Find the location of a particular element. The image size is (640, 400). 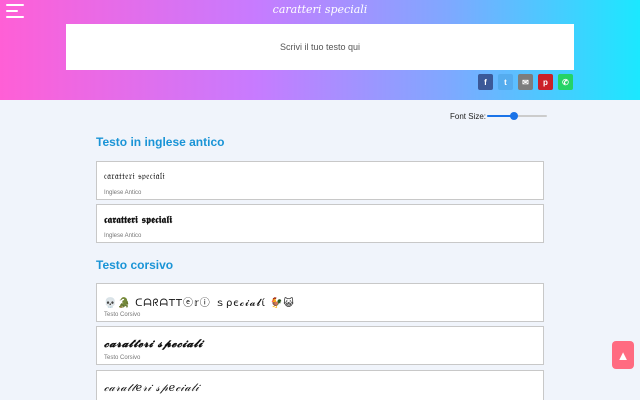

email-share-button: ✉ is located at coordinates (525, 82).